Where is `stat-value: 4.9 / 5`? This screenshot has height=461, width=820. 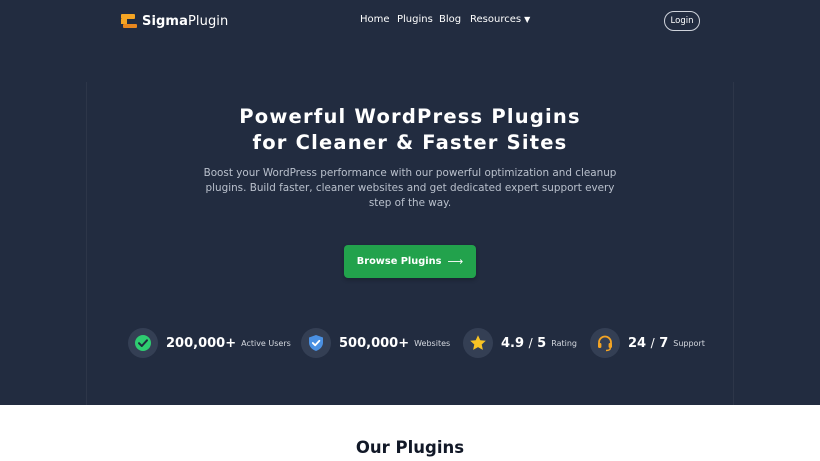
stat-value: 4.9 / 5 is located at coordinates (524, 343).